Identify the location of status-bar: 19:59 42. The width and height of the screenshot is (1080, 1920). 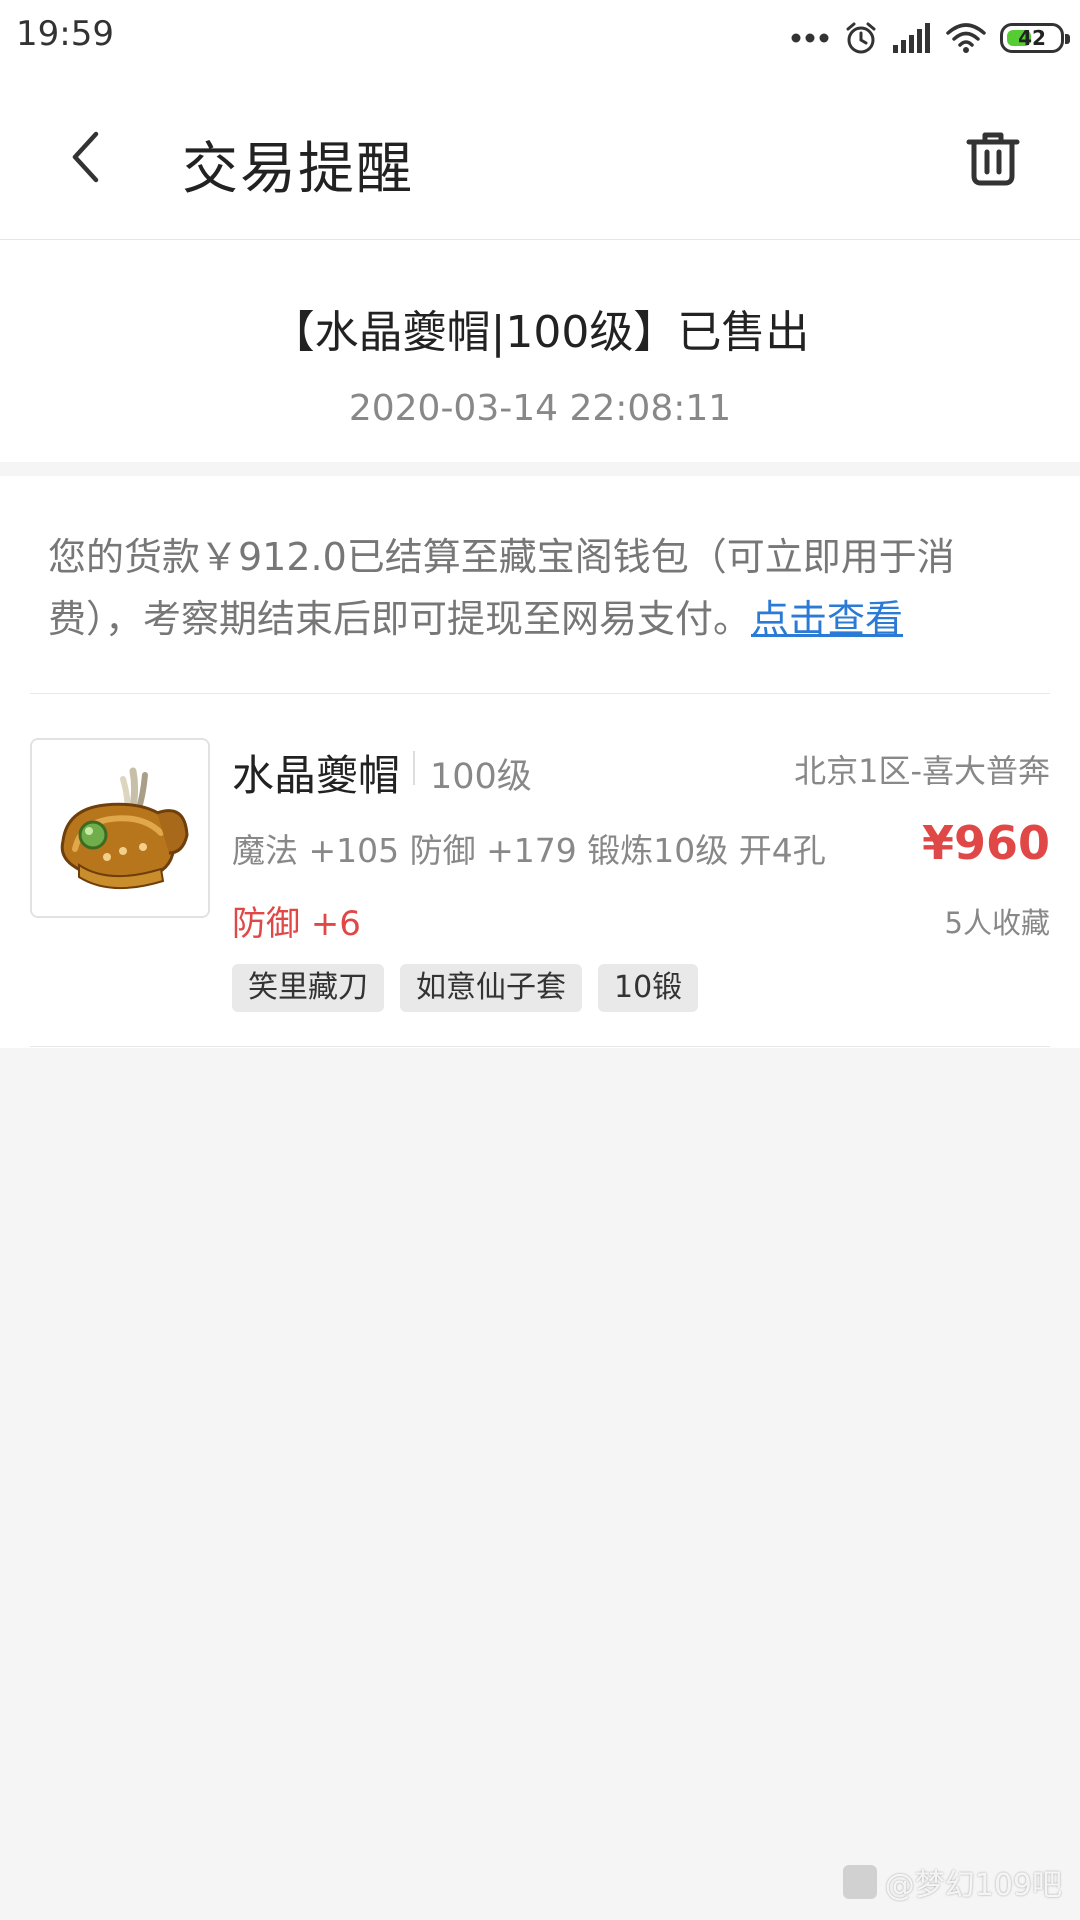
(540, 39).